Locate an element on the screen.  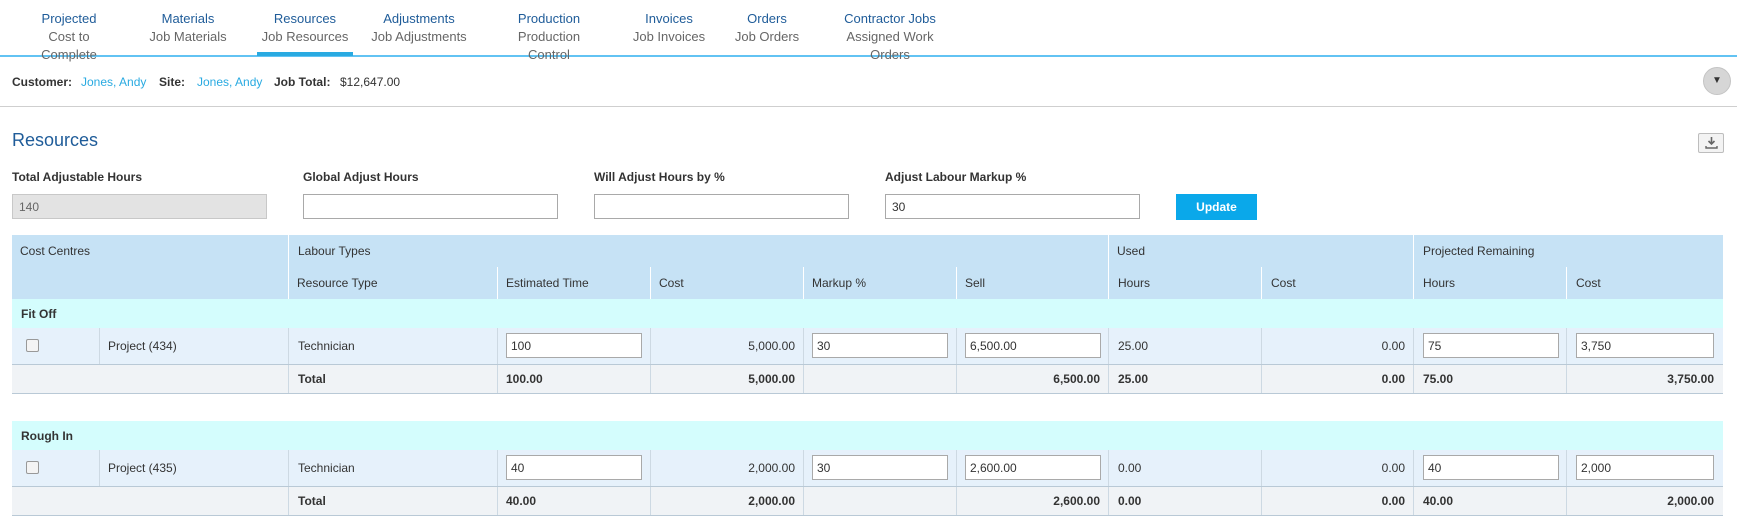
tab-projected: Projected Cost to Complete is located at coordinates (69, 36).